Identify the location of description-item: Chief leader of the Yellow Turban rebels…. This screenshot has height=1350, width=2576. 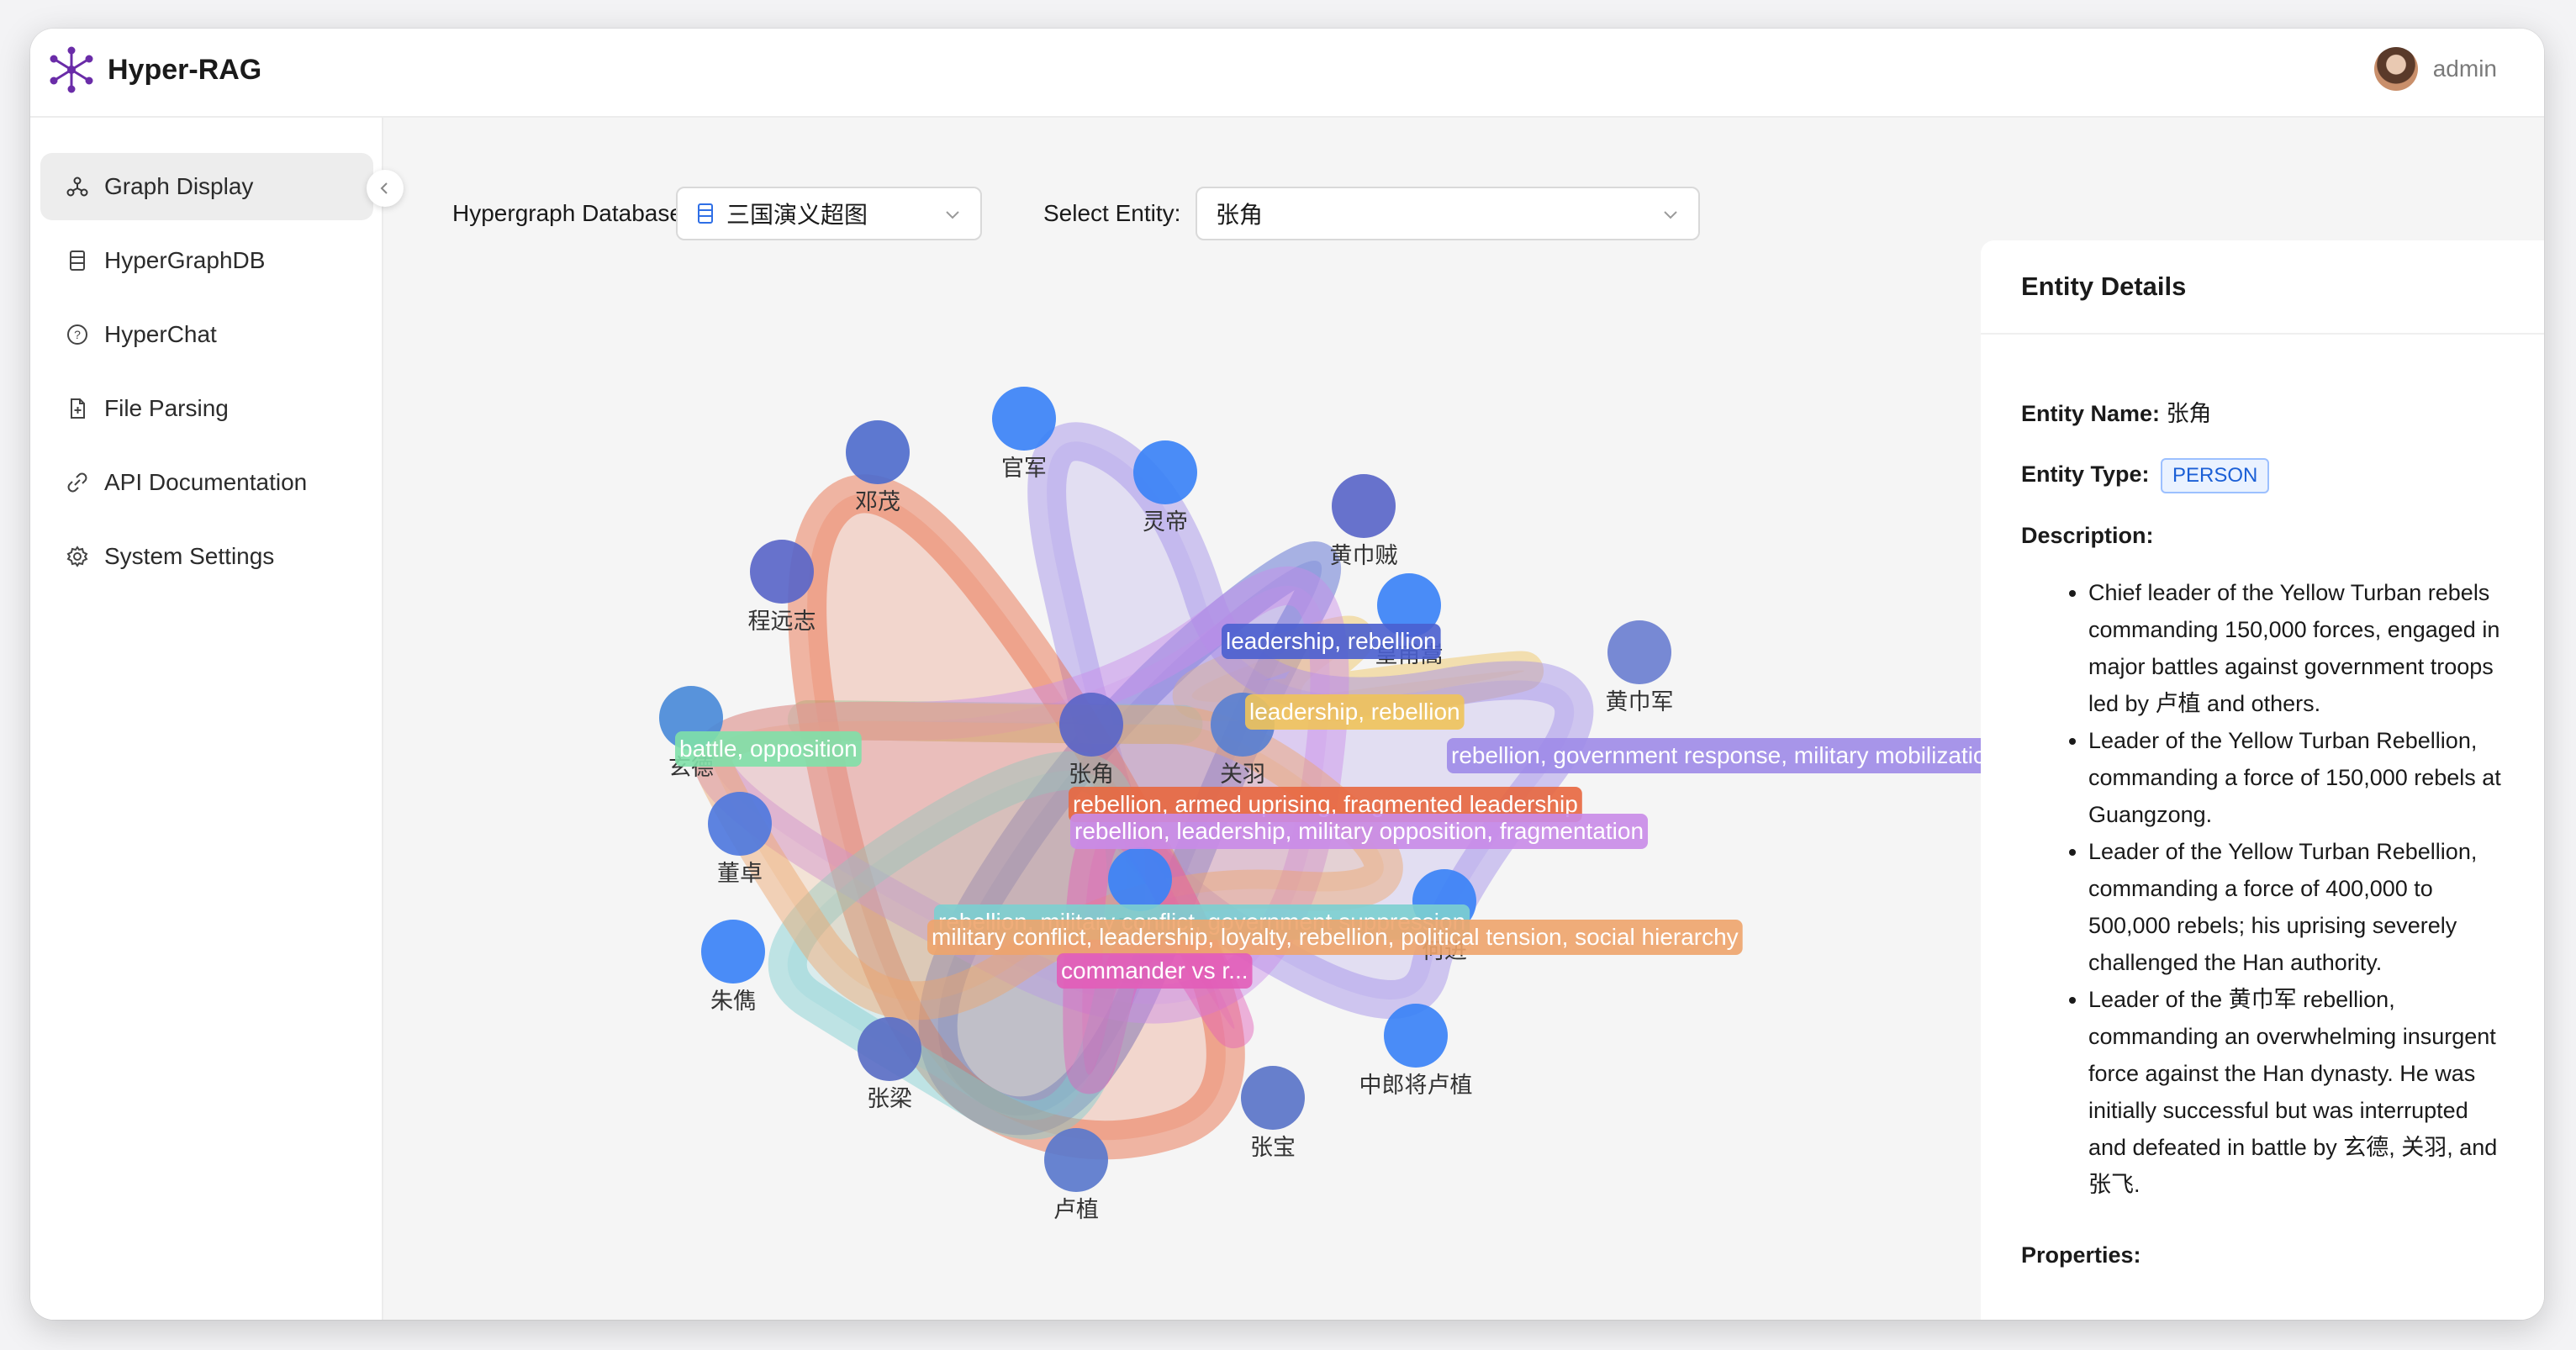
(2296, 648).